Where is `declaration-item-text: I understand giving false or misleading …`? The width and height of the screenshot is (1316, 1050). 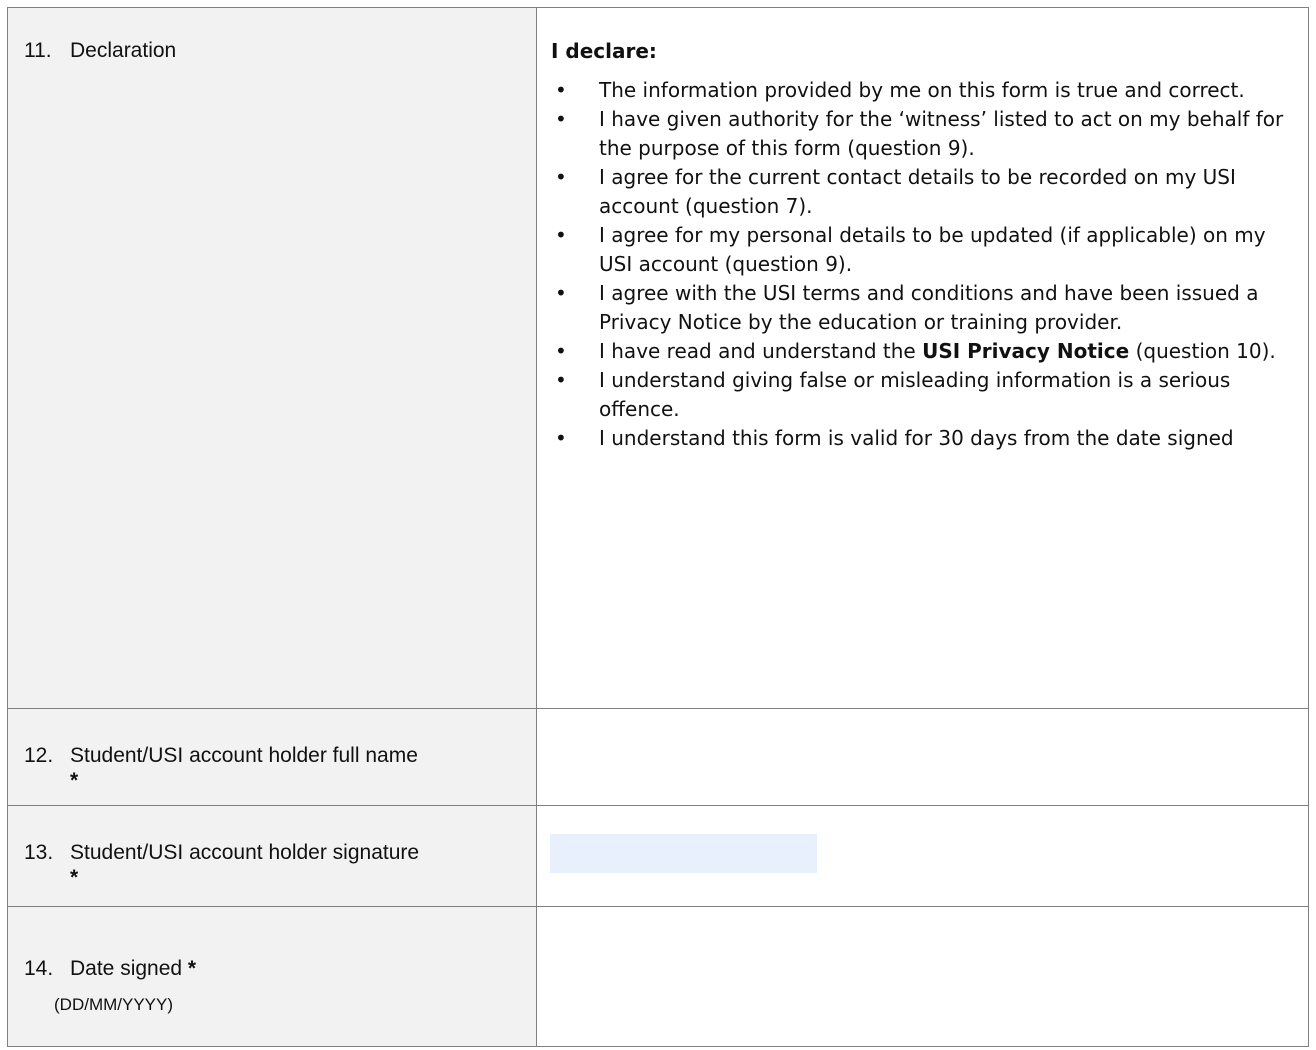 declaration-item-text: I understand giving false or misleading … is located at coordinates (915, 394).